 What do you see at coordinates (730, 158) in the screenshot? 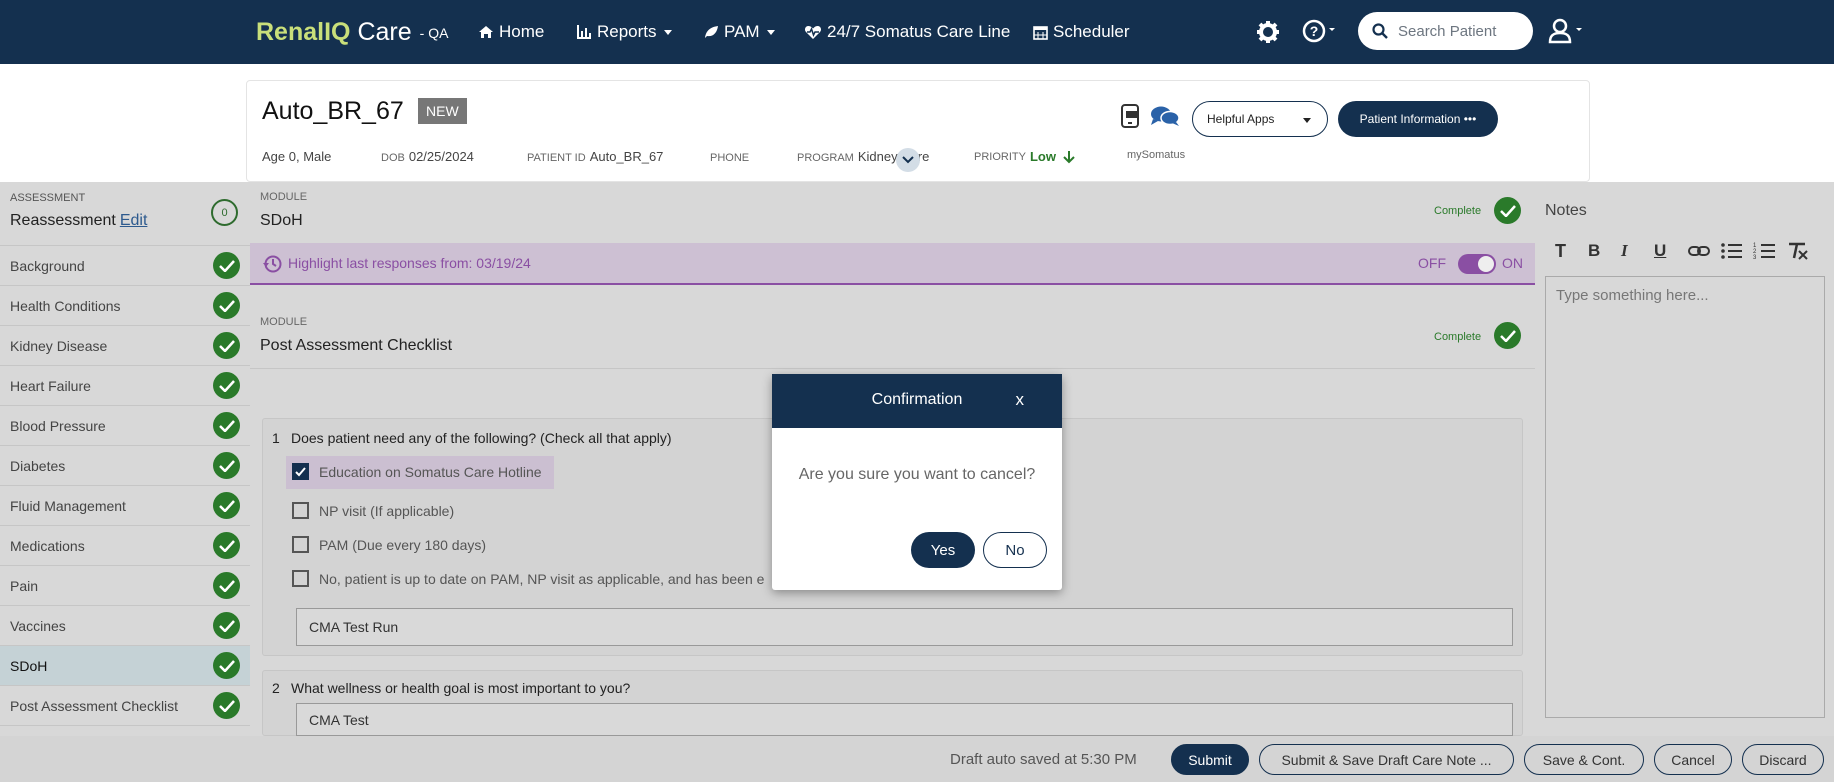
I see `patient-phone: PHONE` at bounding box center [730, 158].